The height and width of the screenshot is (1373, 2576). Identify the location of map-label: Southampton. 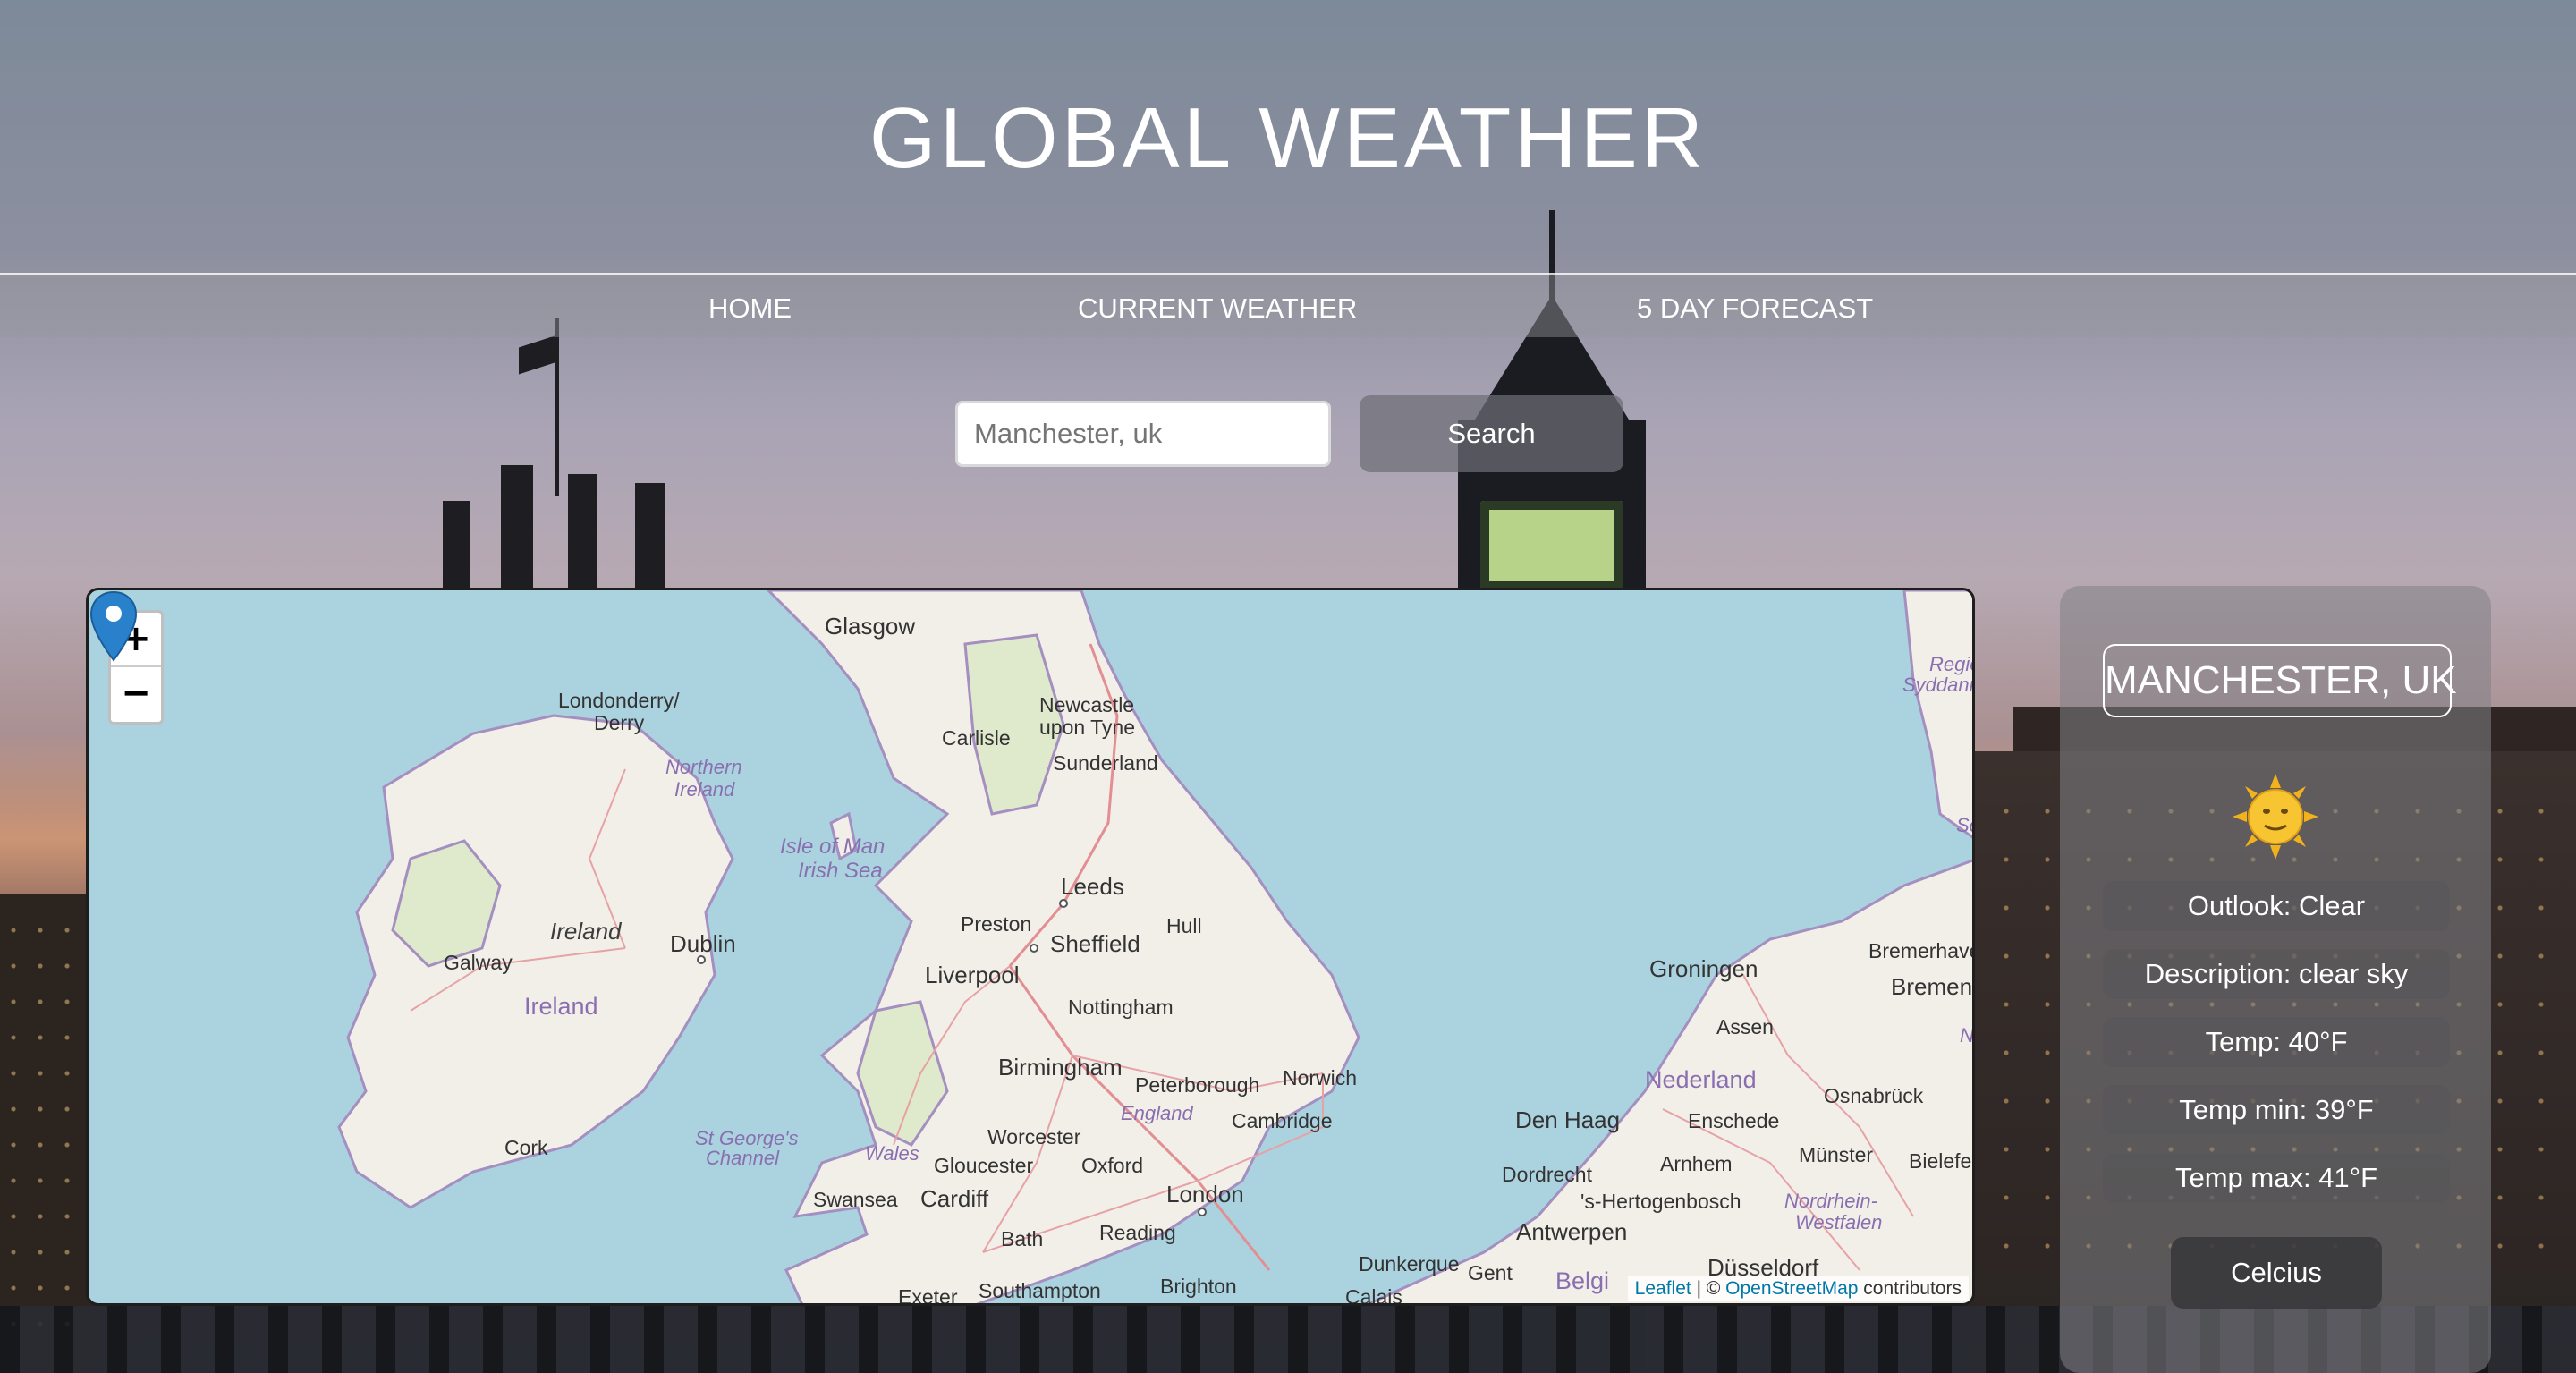
(1040, 1290).